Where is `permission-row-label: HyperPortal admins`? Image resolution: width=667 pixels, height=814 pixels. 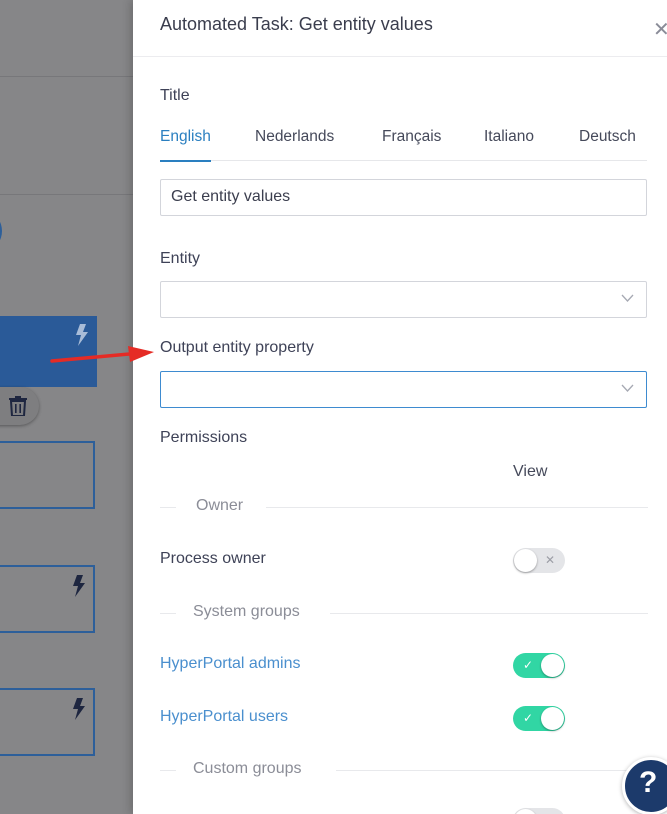 permission-row-label: HyperPortal admins is located at coordinates (230, 664).